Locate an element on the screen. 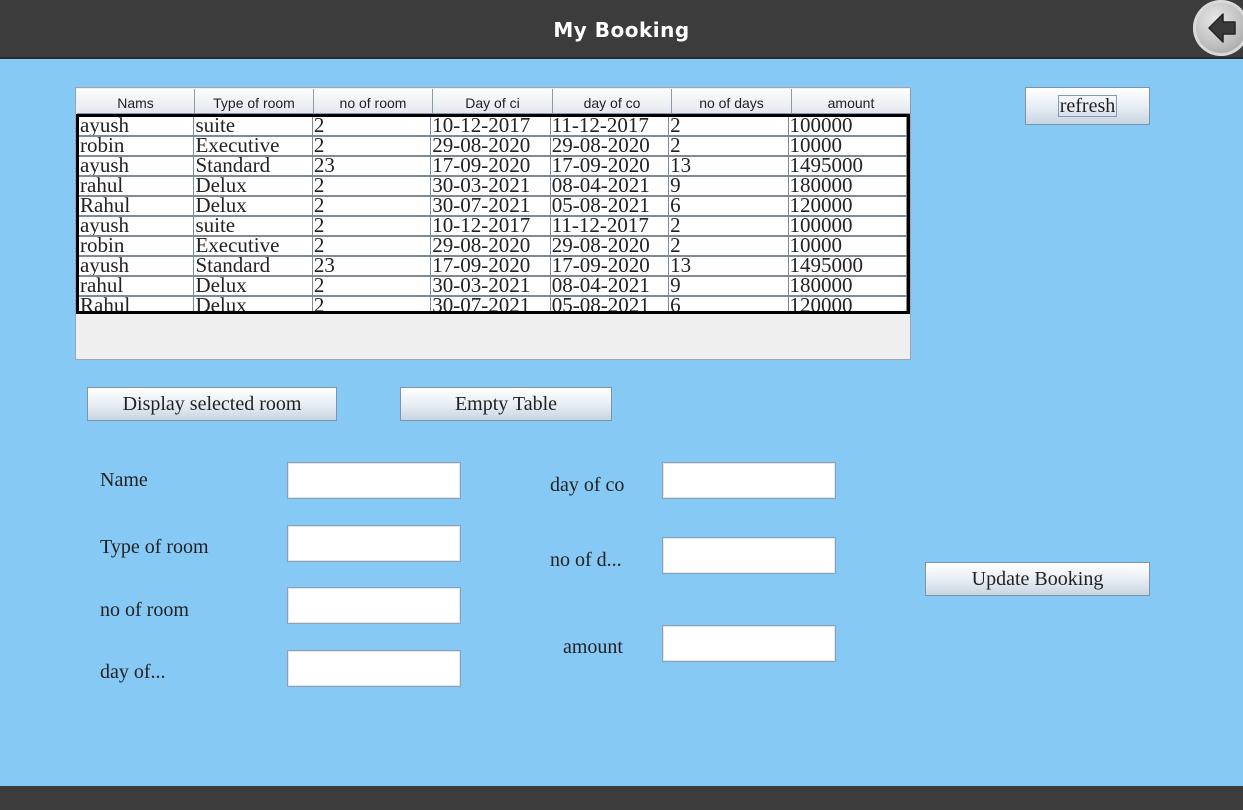  table-cell: 17-09-2020 is located at coordinates (610, 267).